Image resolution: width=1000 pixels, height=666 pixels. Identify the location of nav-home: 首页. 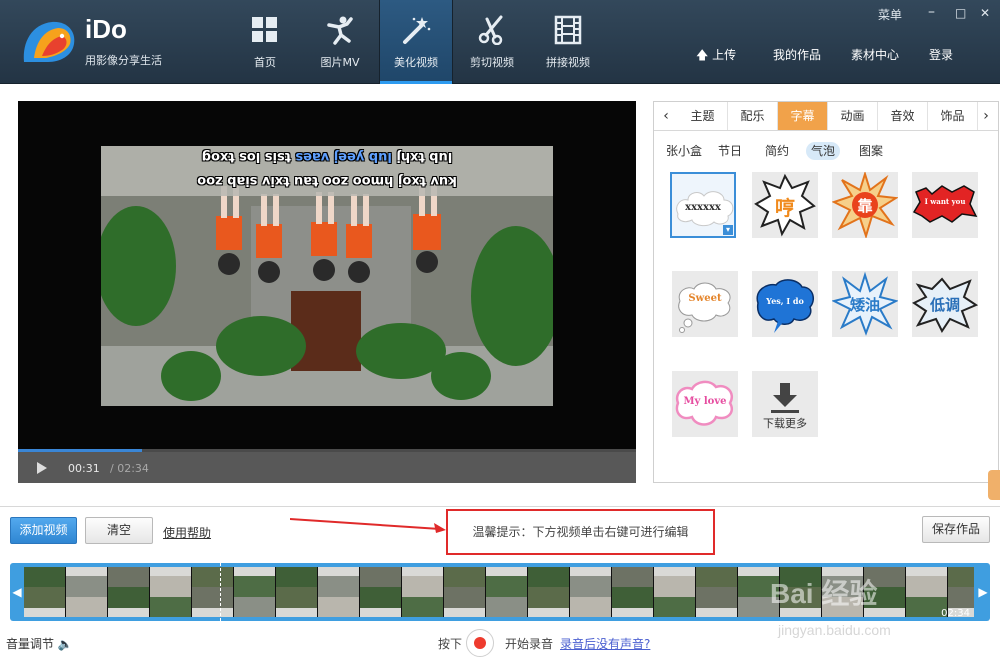
(265, 42).